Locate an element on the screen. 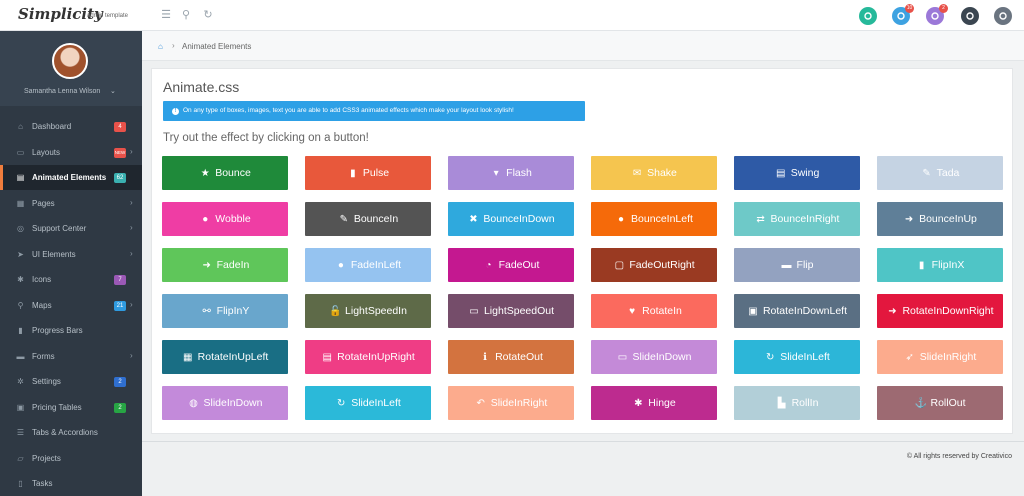 This screenshot has width=1024, height=496. effect-button-label: FadeIn is located at coordinates (233, 265).